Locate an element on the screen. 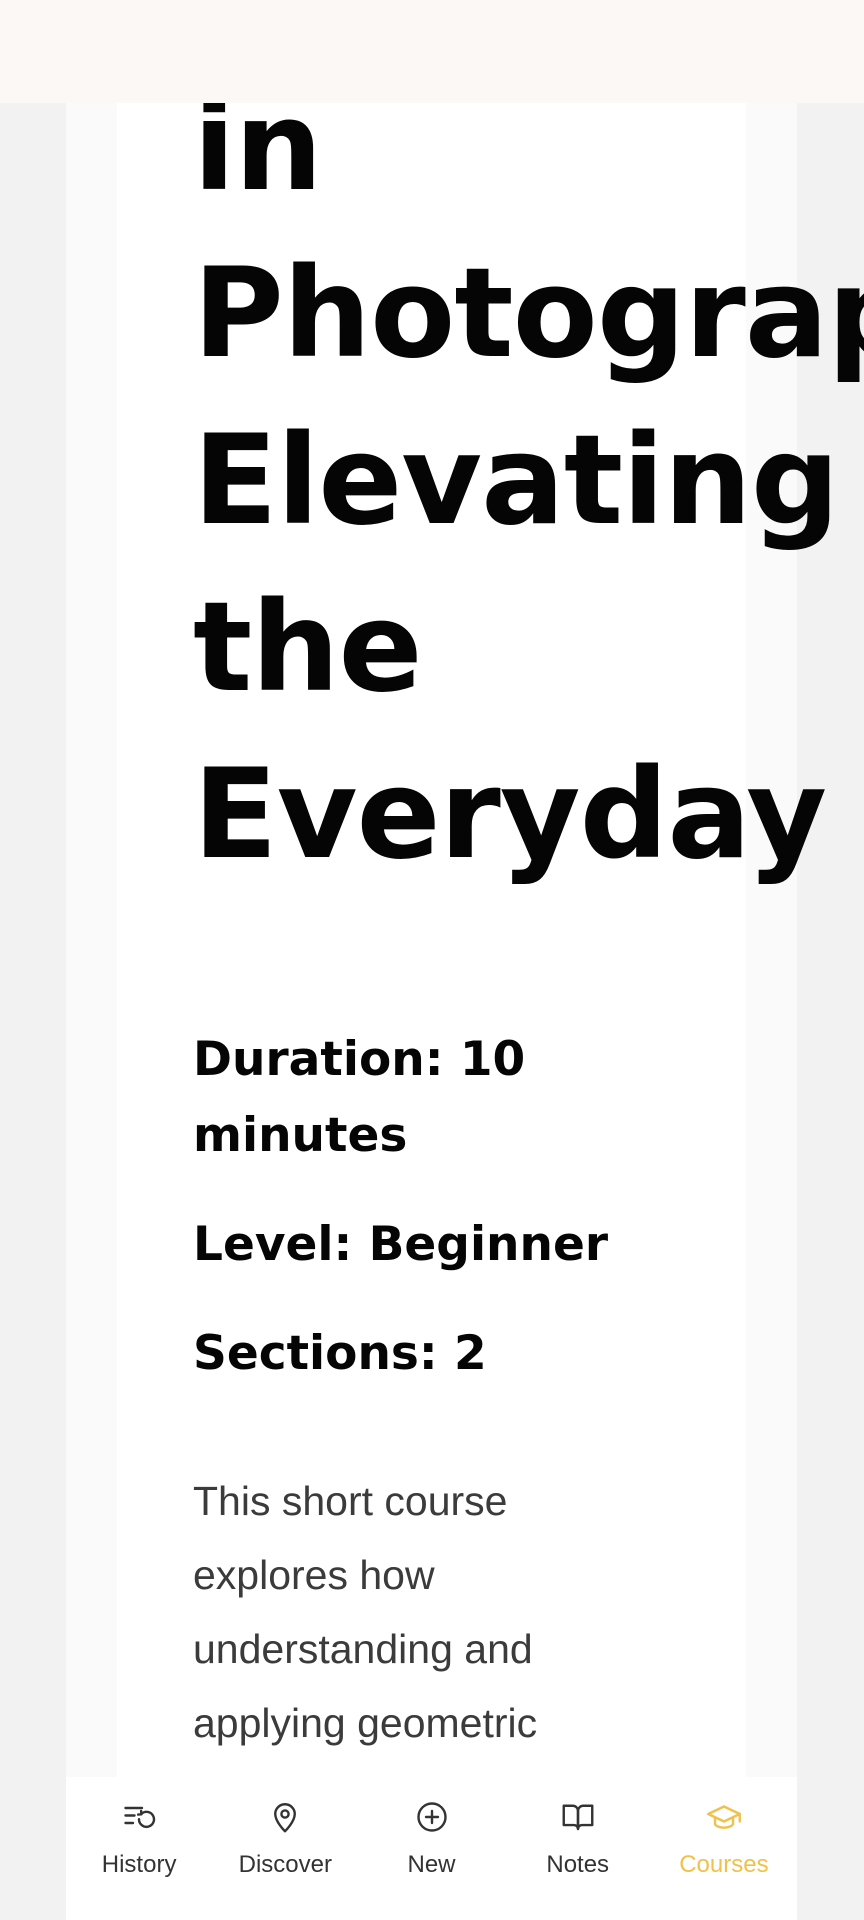  plus-circle-icon is located at coordinates (431, 1817).